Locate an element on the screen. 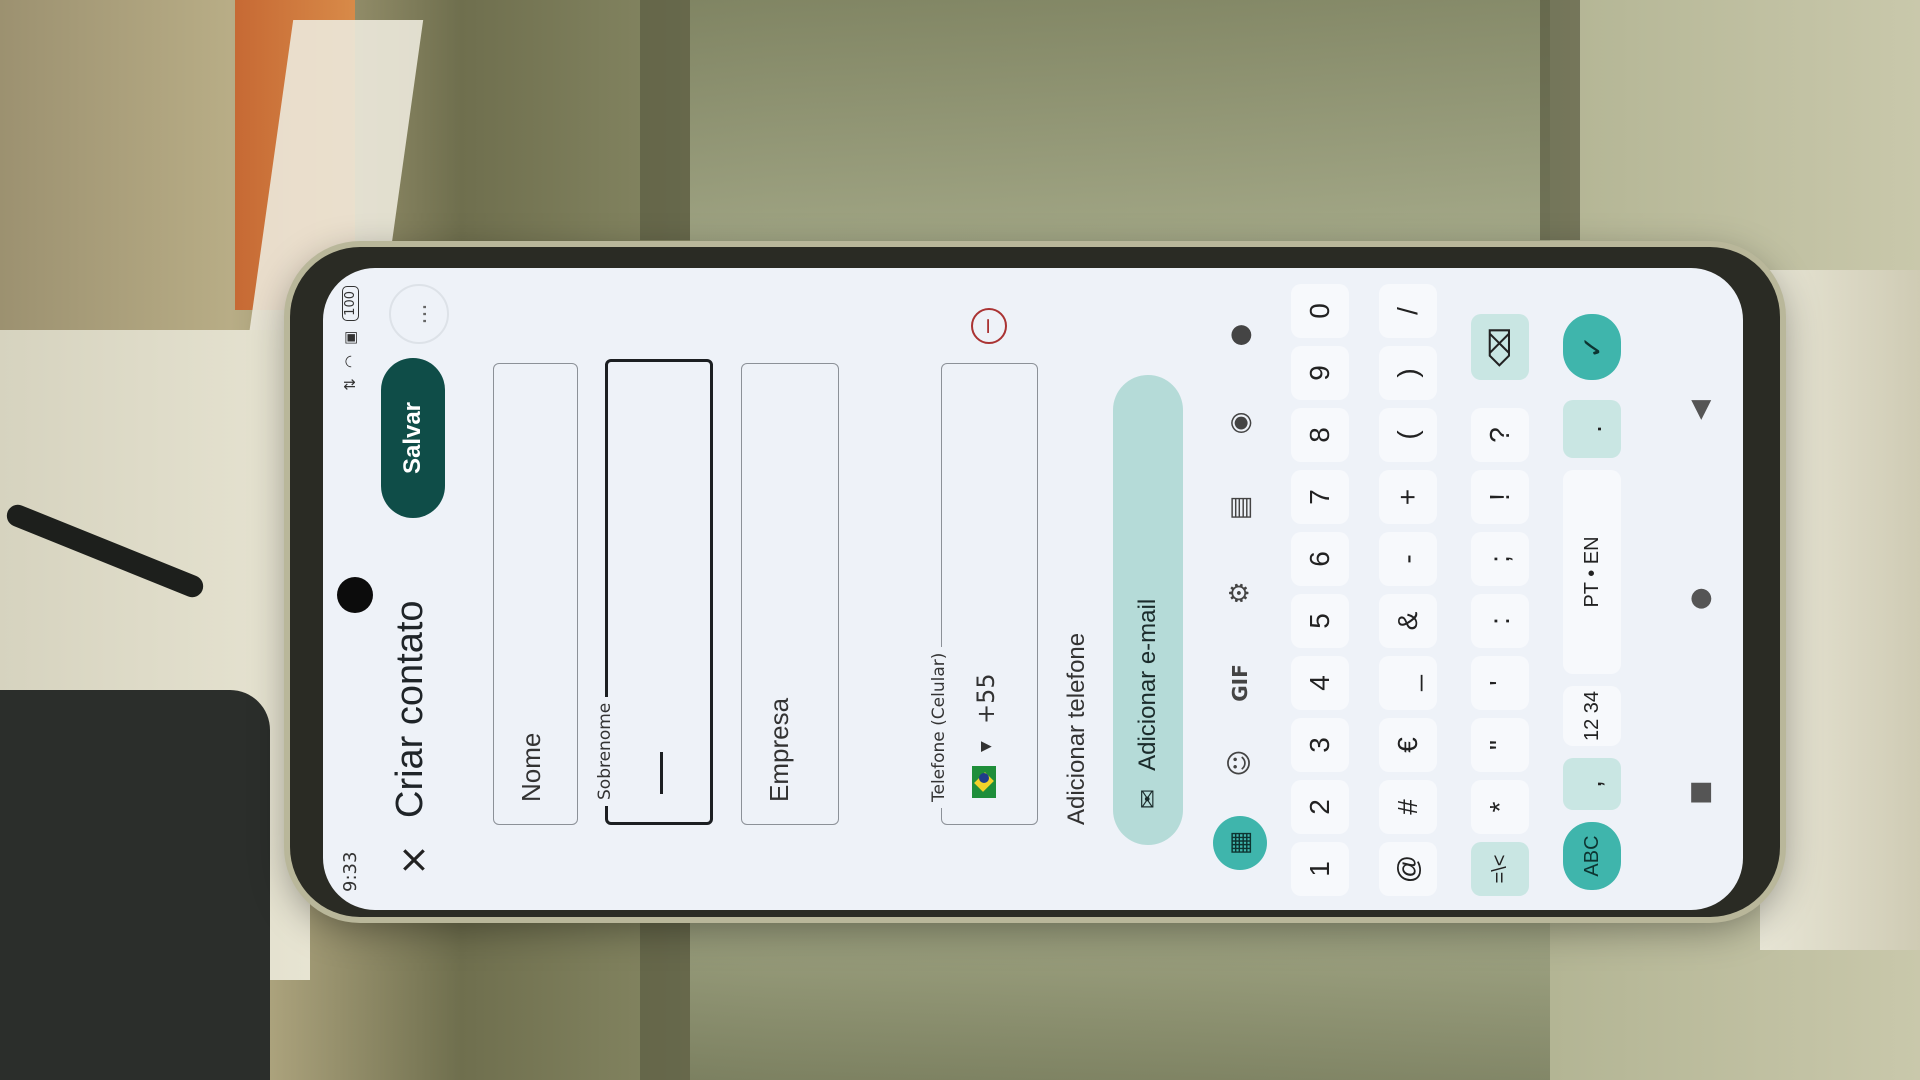  last-name-label: Sobrenome is located at coordinates (605, 751).